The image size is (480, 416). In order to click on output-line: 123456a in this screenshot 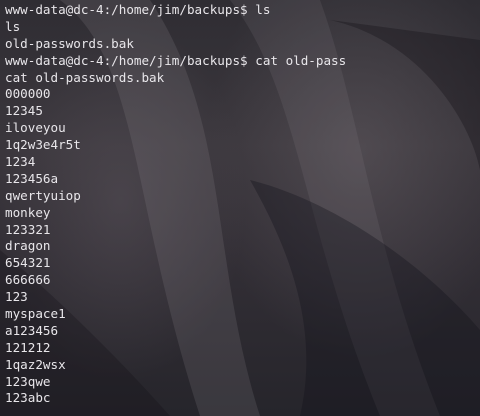, I will do `click(32, 178)`.